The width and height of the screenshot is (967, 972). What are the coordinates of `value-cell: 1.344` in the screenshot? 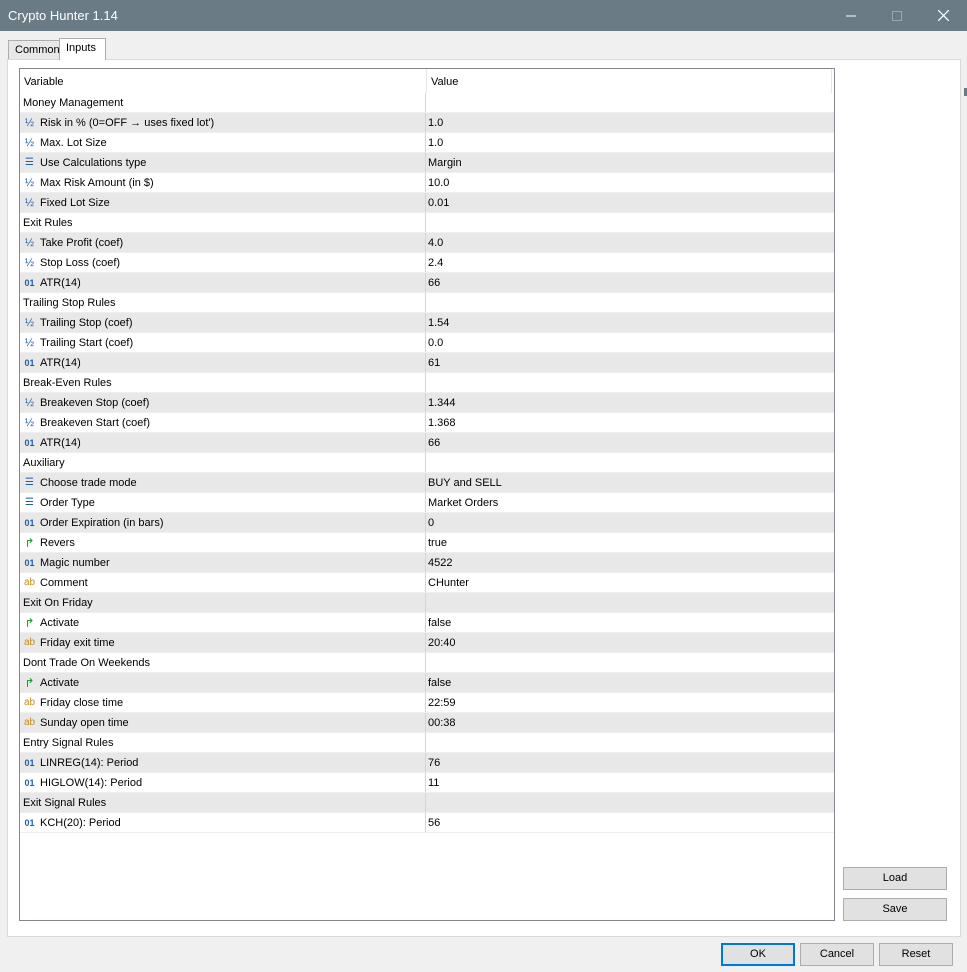 It's located at (628, 403).